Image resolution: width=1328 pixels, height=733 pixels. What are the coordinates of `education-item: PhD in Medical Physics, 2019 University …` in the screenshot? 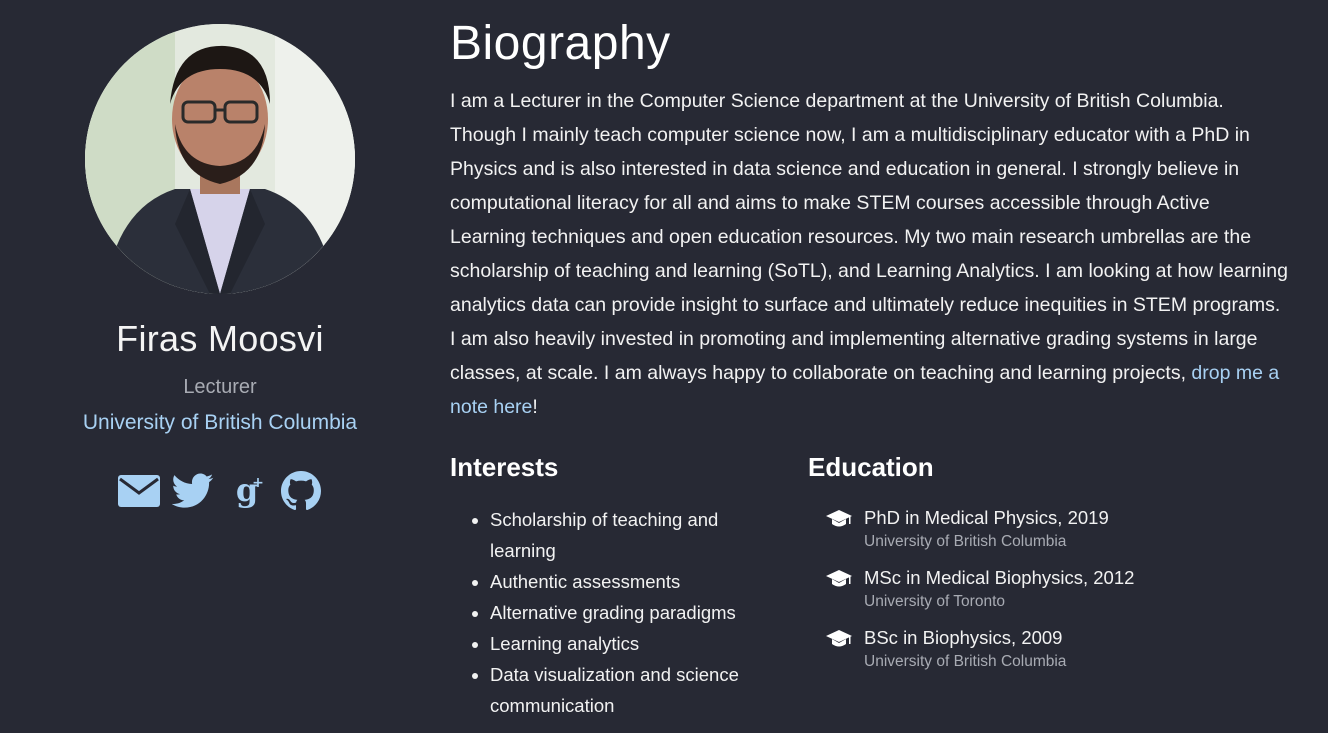 It's located at (1038, 530).